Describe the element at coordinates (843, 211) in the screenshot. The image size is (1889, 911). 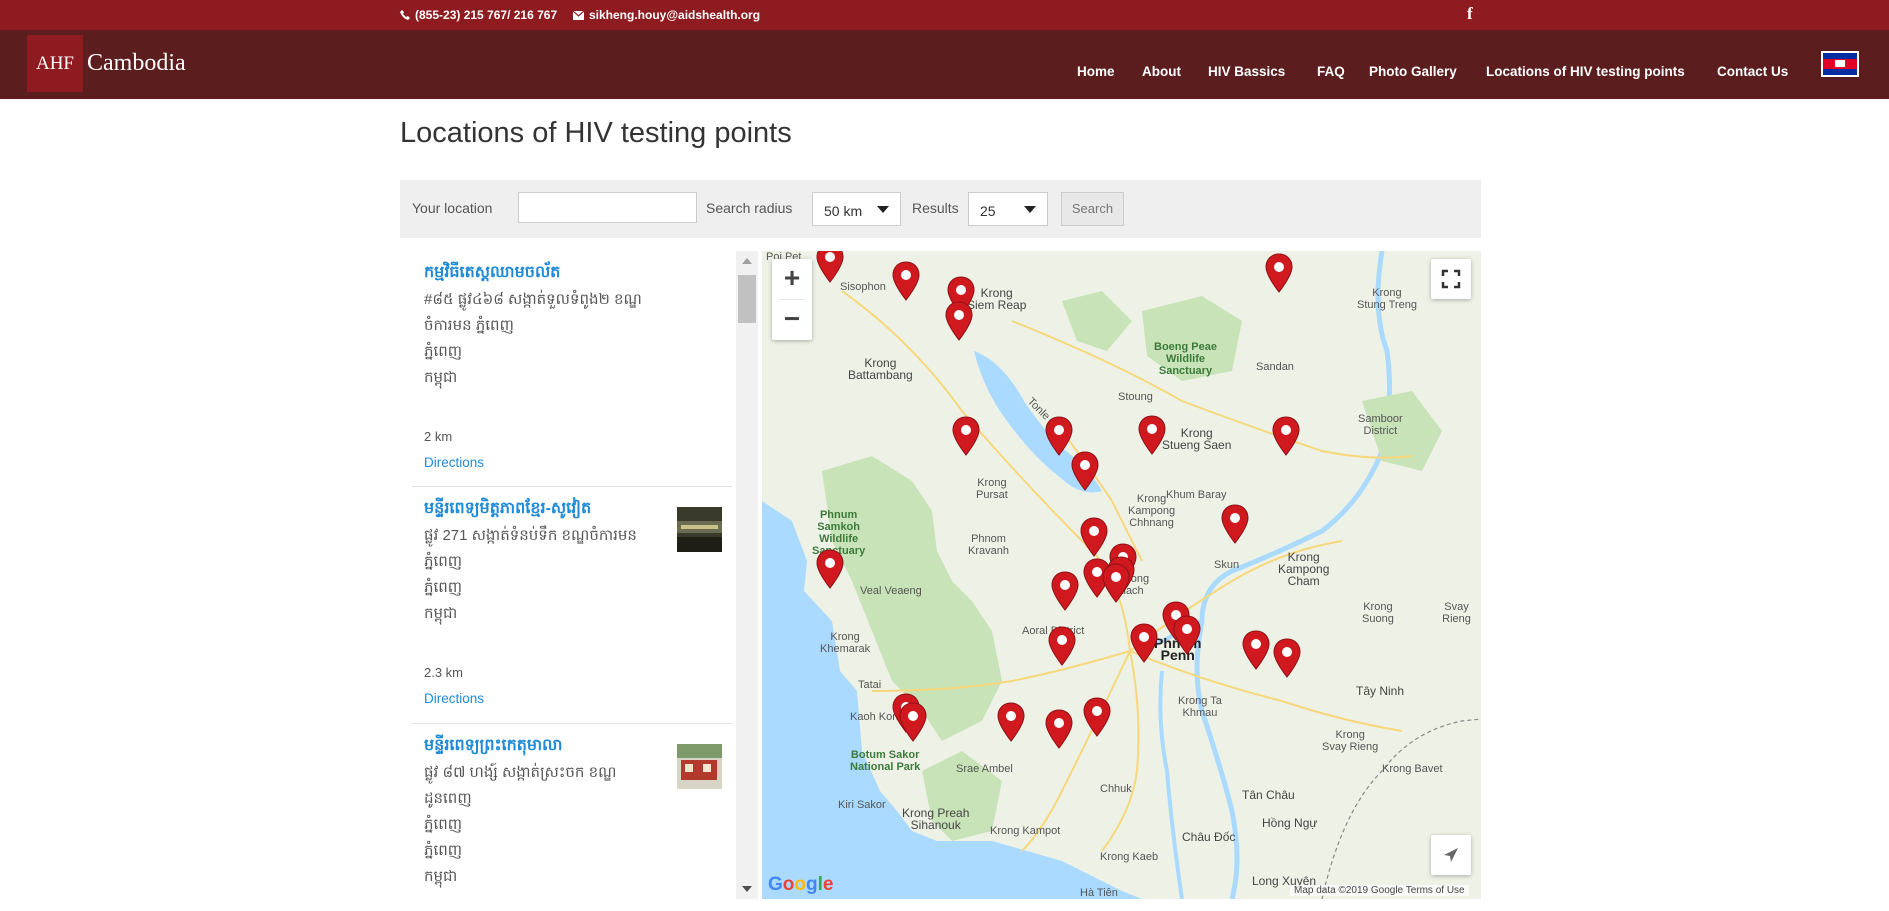
I see `radius-value: 50 km` at that location.